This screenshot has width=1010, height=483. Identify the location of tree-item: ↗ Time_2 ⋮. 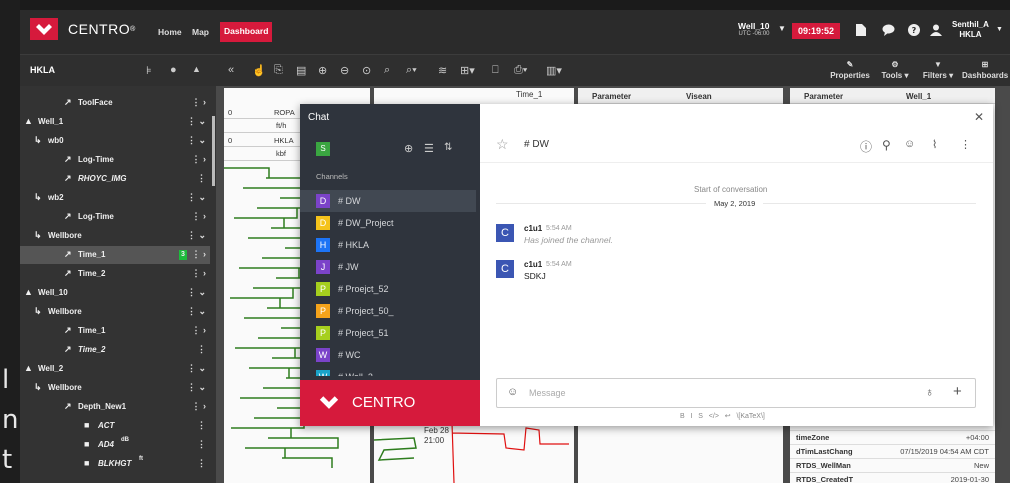
(115, 350).